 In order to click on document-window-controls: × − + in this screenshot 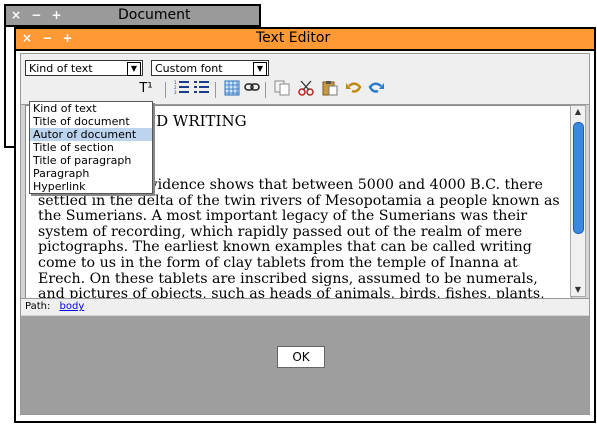, I will do `click(38, 15)`.